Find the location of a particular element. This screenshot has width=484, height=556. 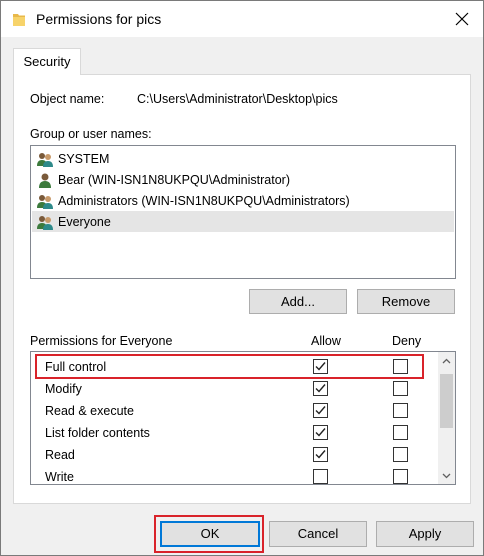

highlight-ok is located at coordinates (209, 534).